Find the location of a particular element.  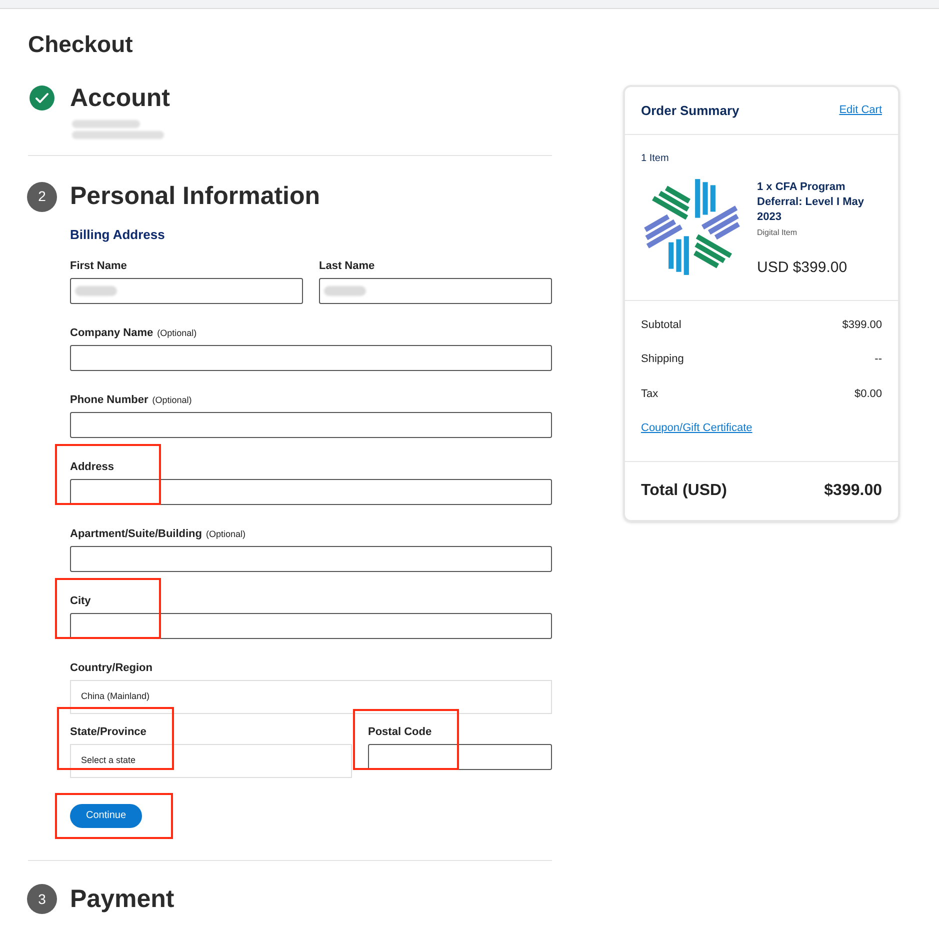

field-label: First Name is located at coordinates (98, 266).